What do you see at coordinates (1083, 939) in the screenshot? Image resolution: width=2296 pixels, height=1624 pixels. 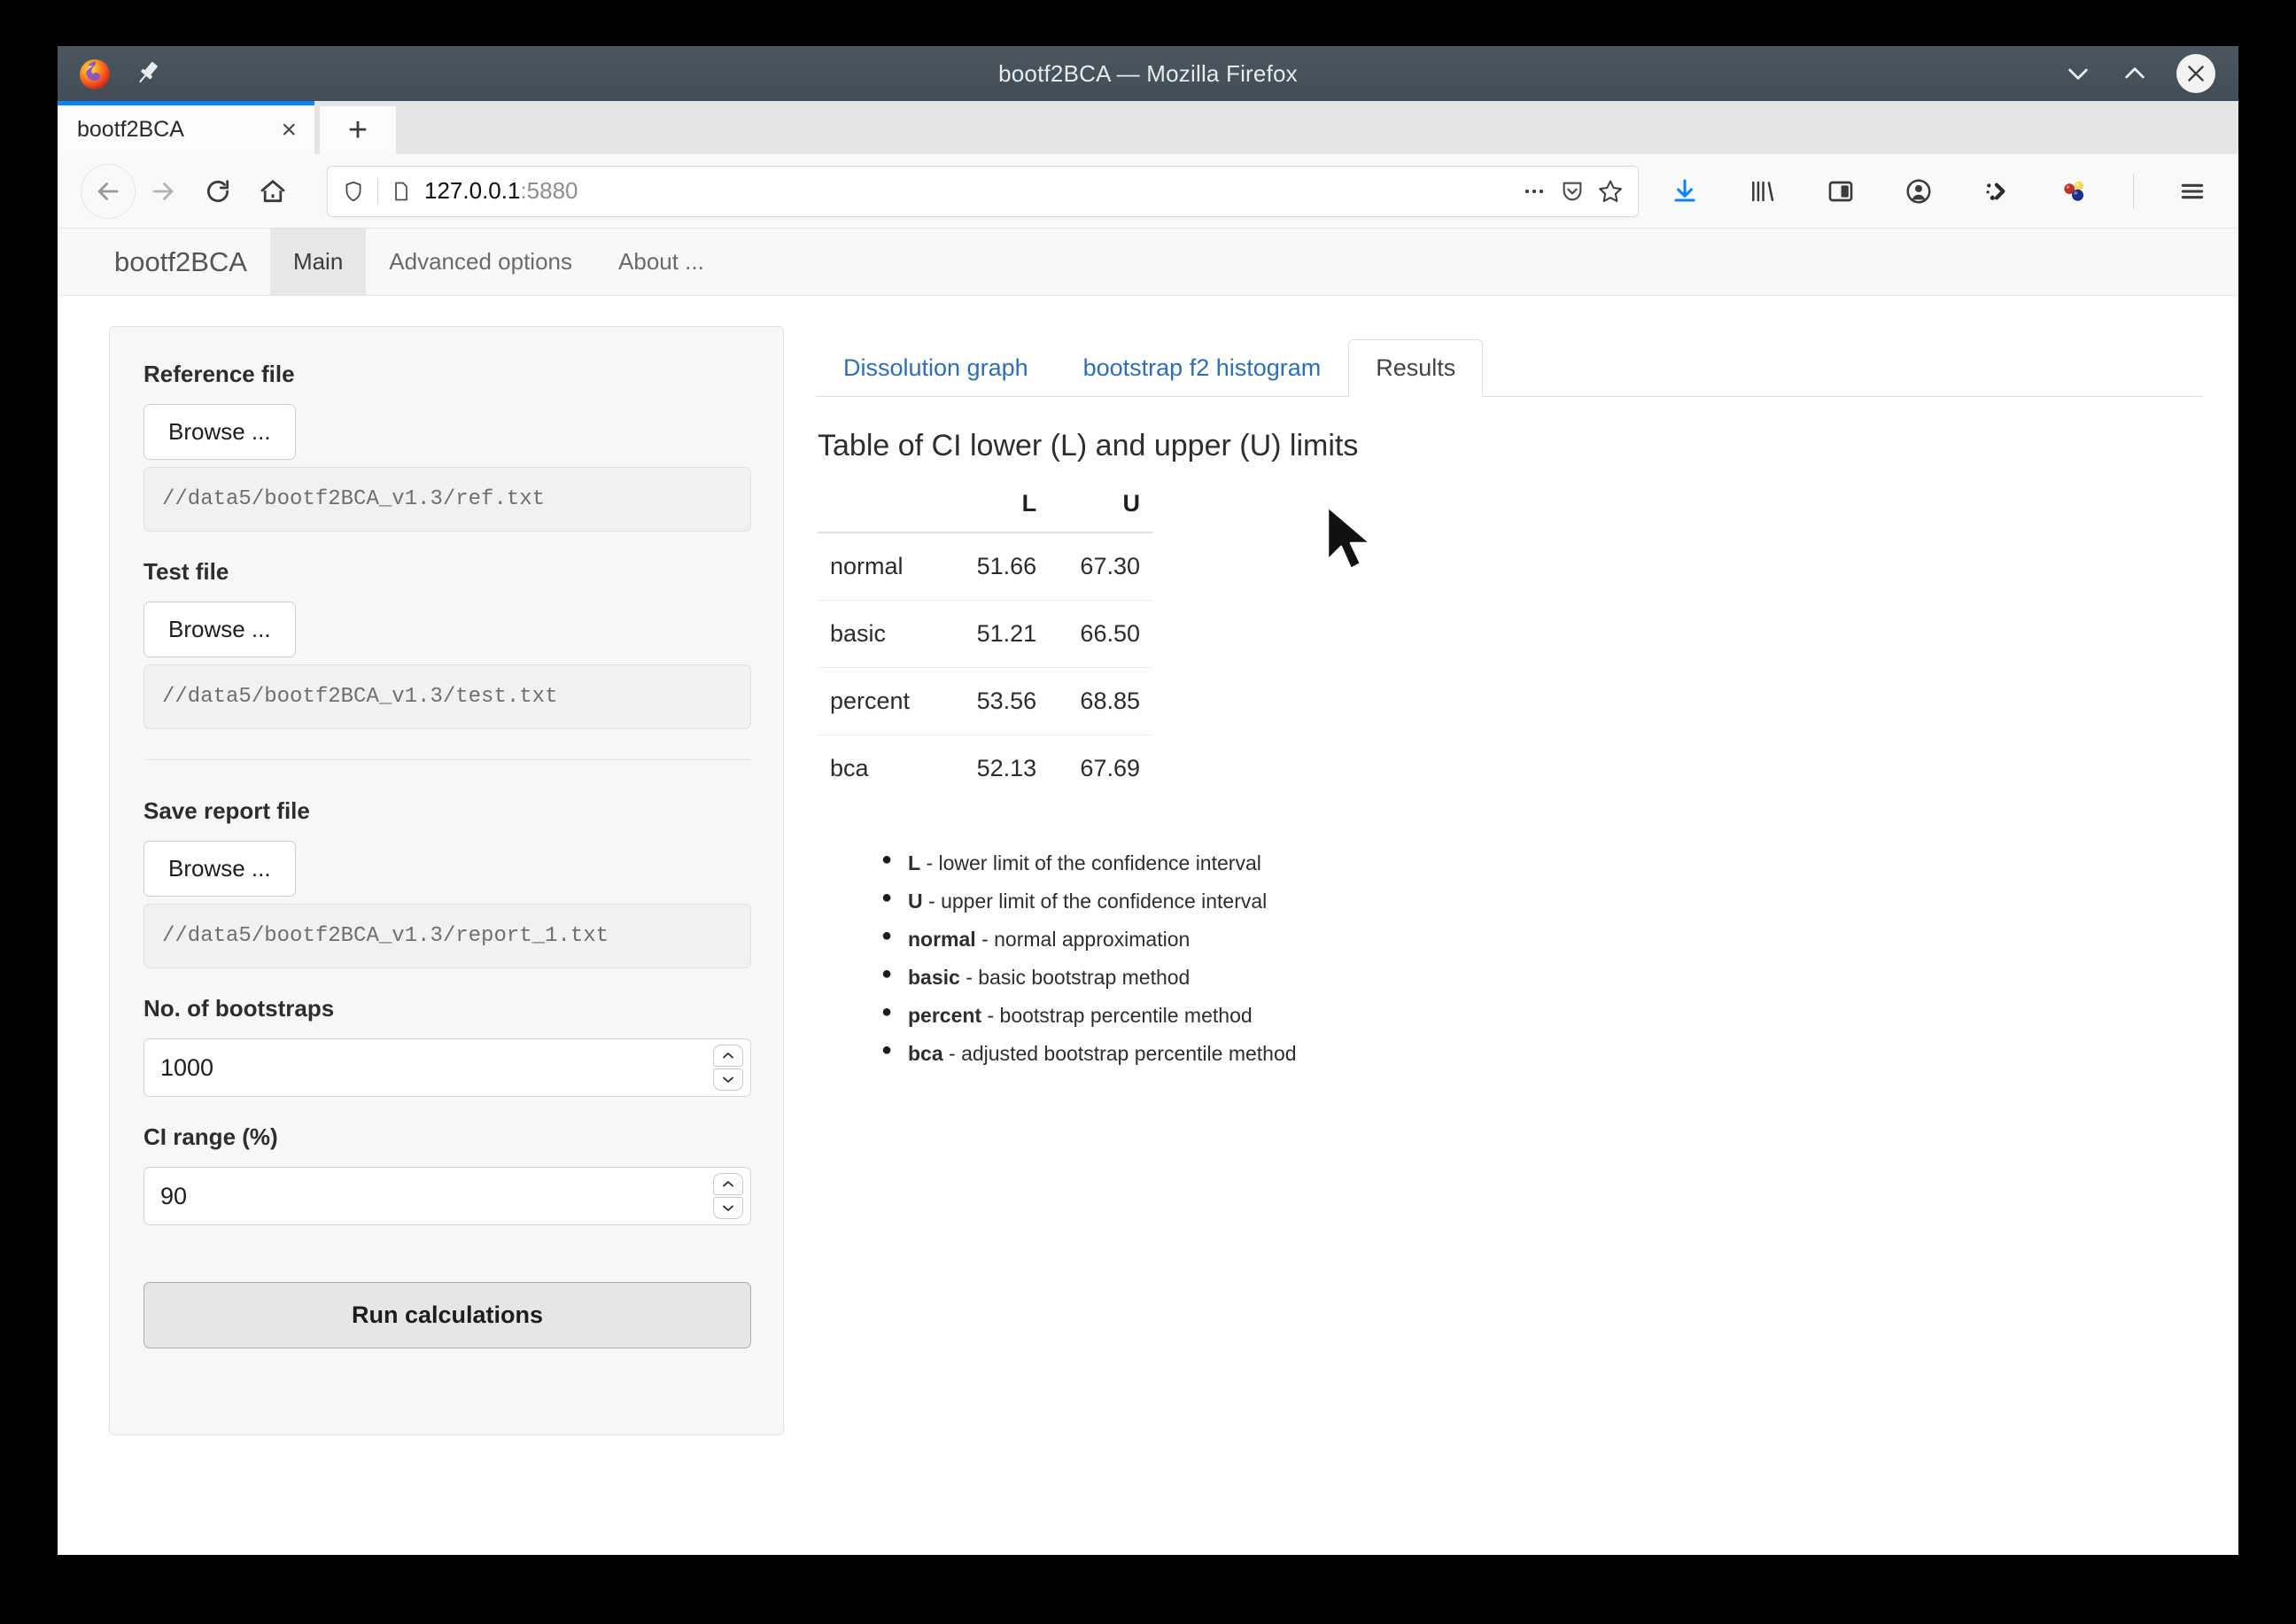 I see `legend-desc-normal: - normal approximation` at bounding box center [1083, 939].